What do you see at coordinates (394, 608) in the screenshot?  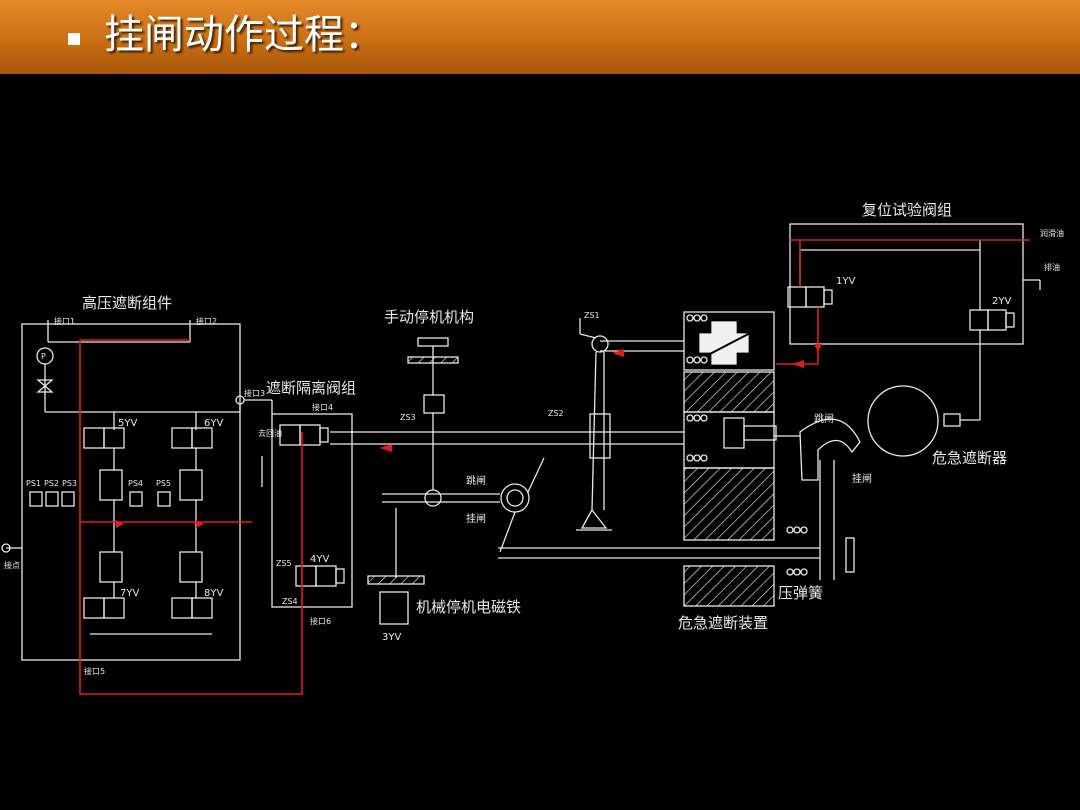 I see `solenoid-3yv` at bounding box center [394, 608].